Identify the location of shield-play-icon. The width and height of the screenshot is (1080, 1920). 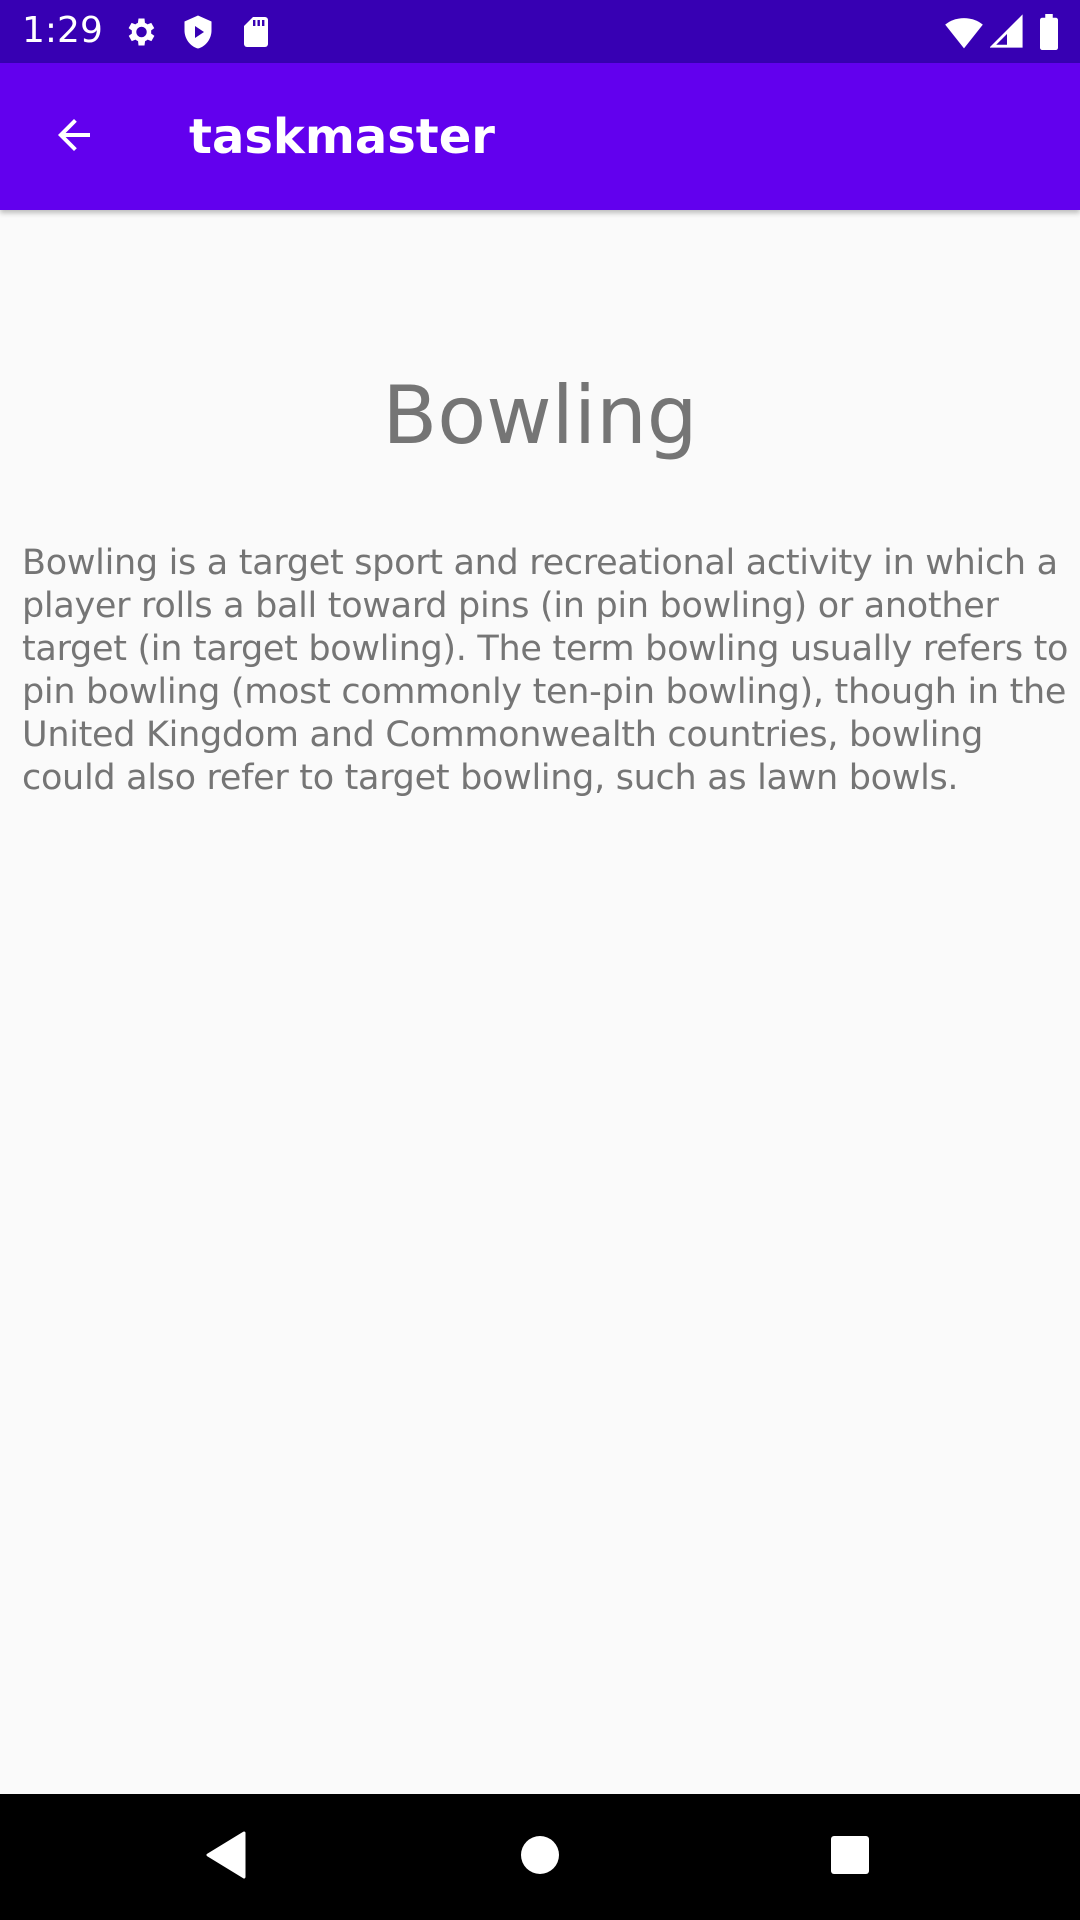
(198, 32).